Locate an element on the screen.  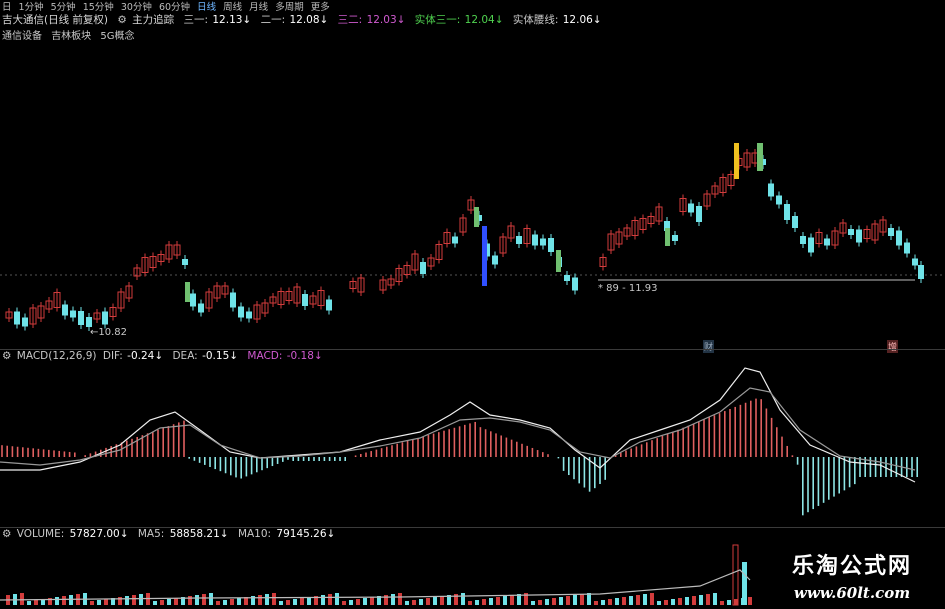
range-label: * 89 - 11.93 is located at coordinates (628, 288).